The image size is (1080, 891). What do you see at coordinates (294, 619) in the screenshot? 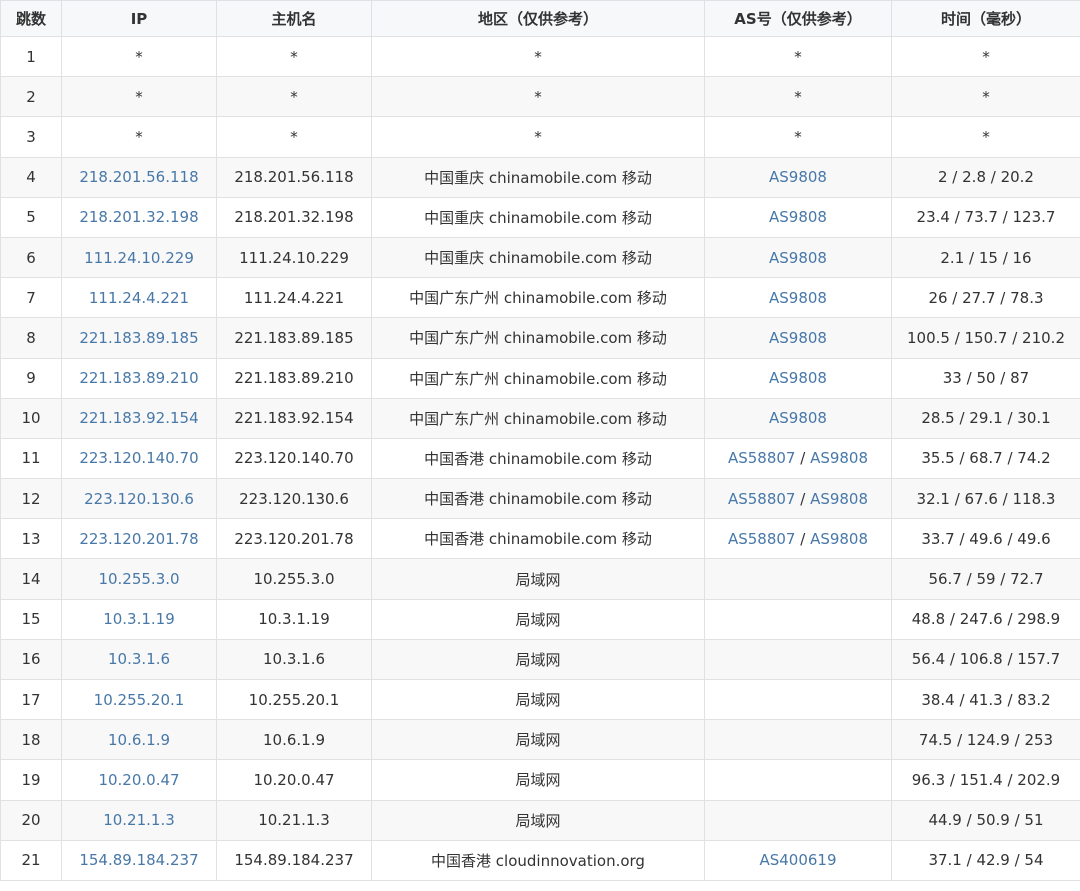
I see `hostname-cell: 10.3.1.19` at bounding box center [294, 619].